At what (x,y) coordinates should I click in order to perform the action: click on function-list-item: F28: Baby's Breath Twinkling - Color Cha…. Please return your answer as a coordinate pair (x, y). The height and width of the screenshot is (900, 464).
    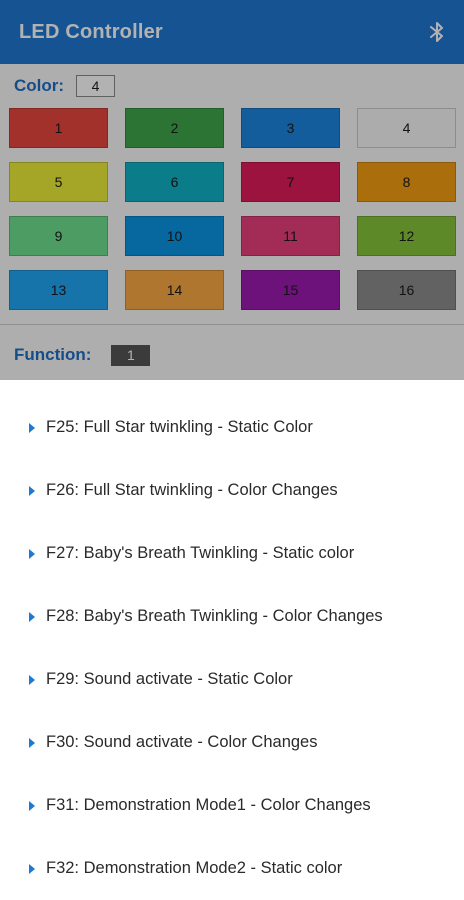
    Looking at the image, I should click on (232, 616).